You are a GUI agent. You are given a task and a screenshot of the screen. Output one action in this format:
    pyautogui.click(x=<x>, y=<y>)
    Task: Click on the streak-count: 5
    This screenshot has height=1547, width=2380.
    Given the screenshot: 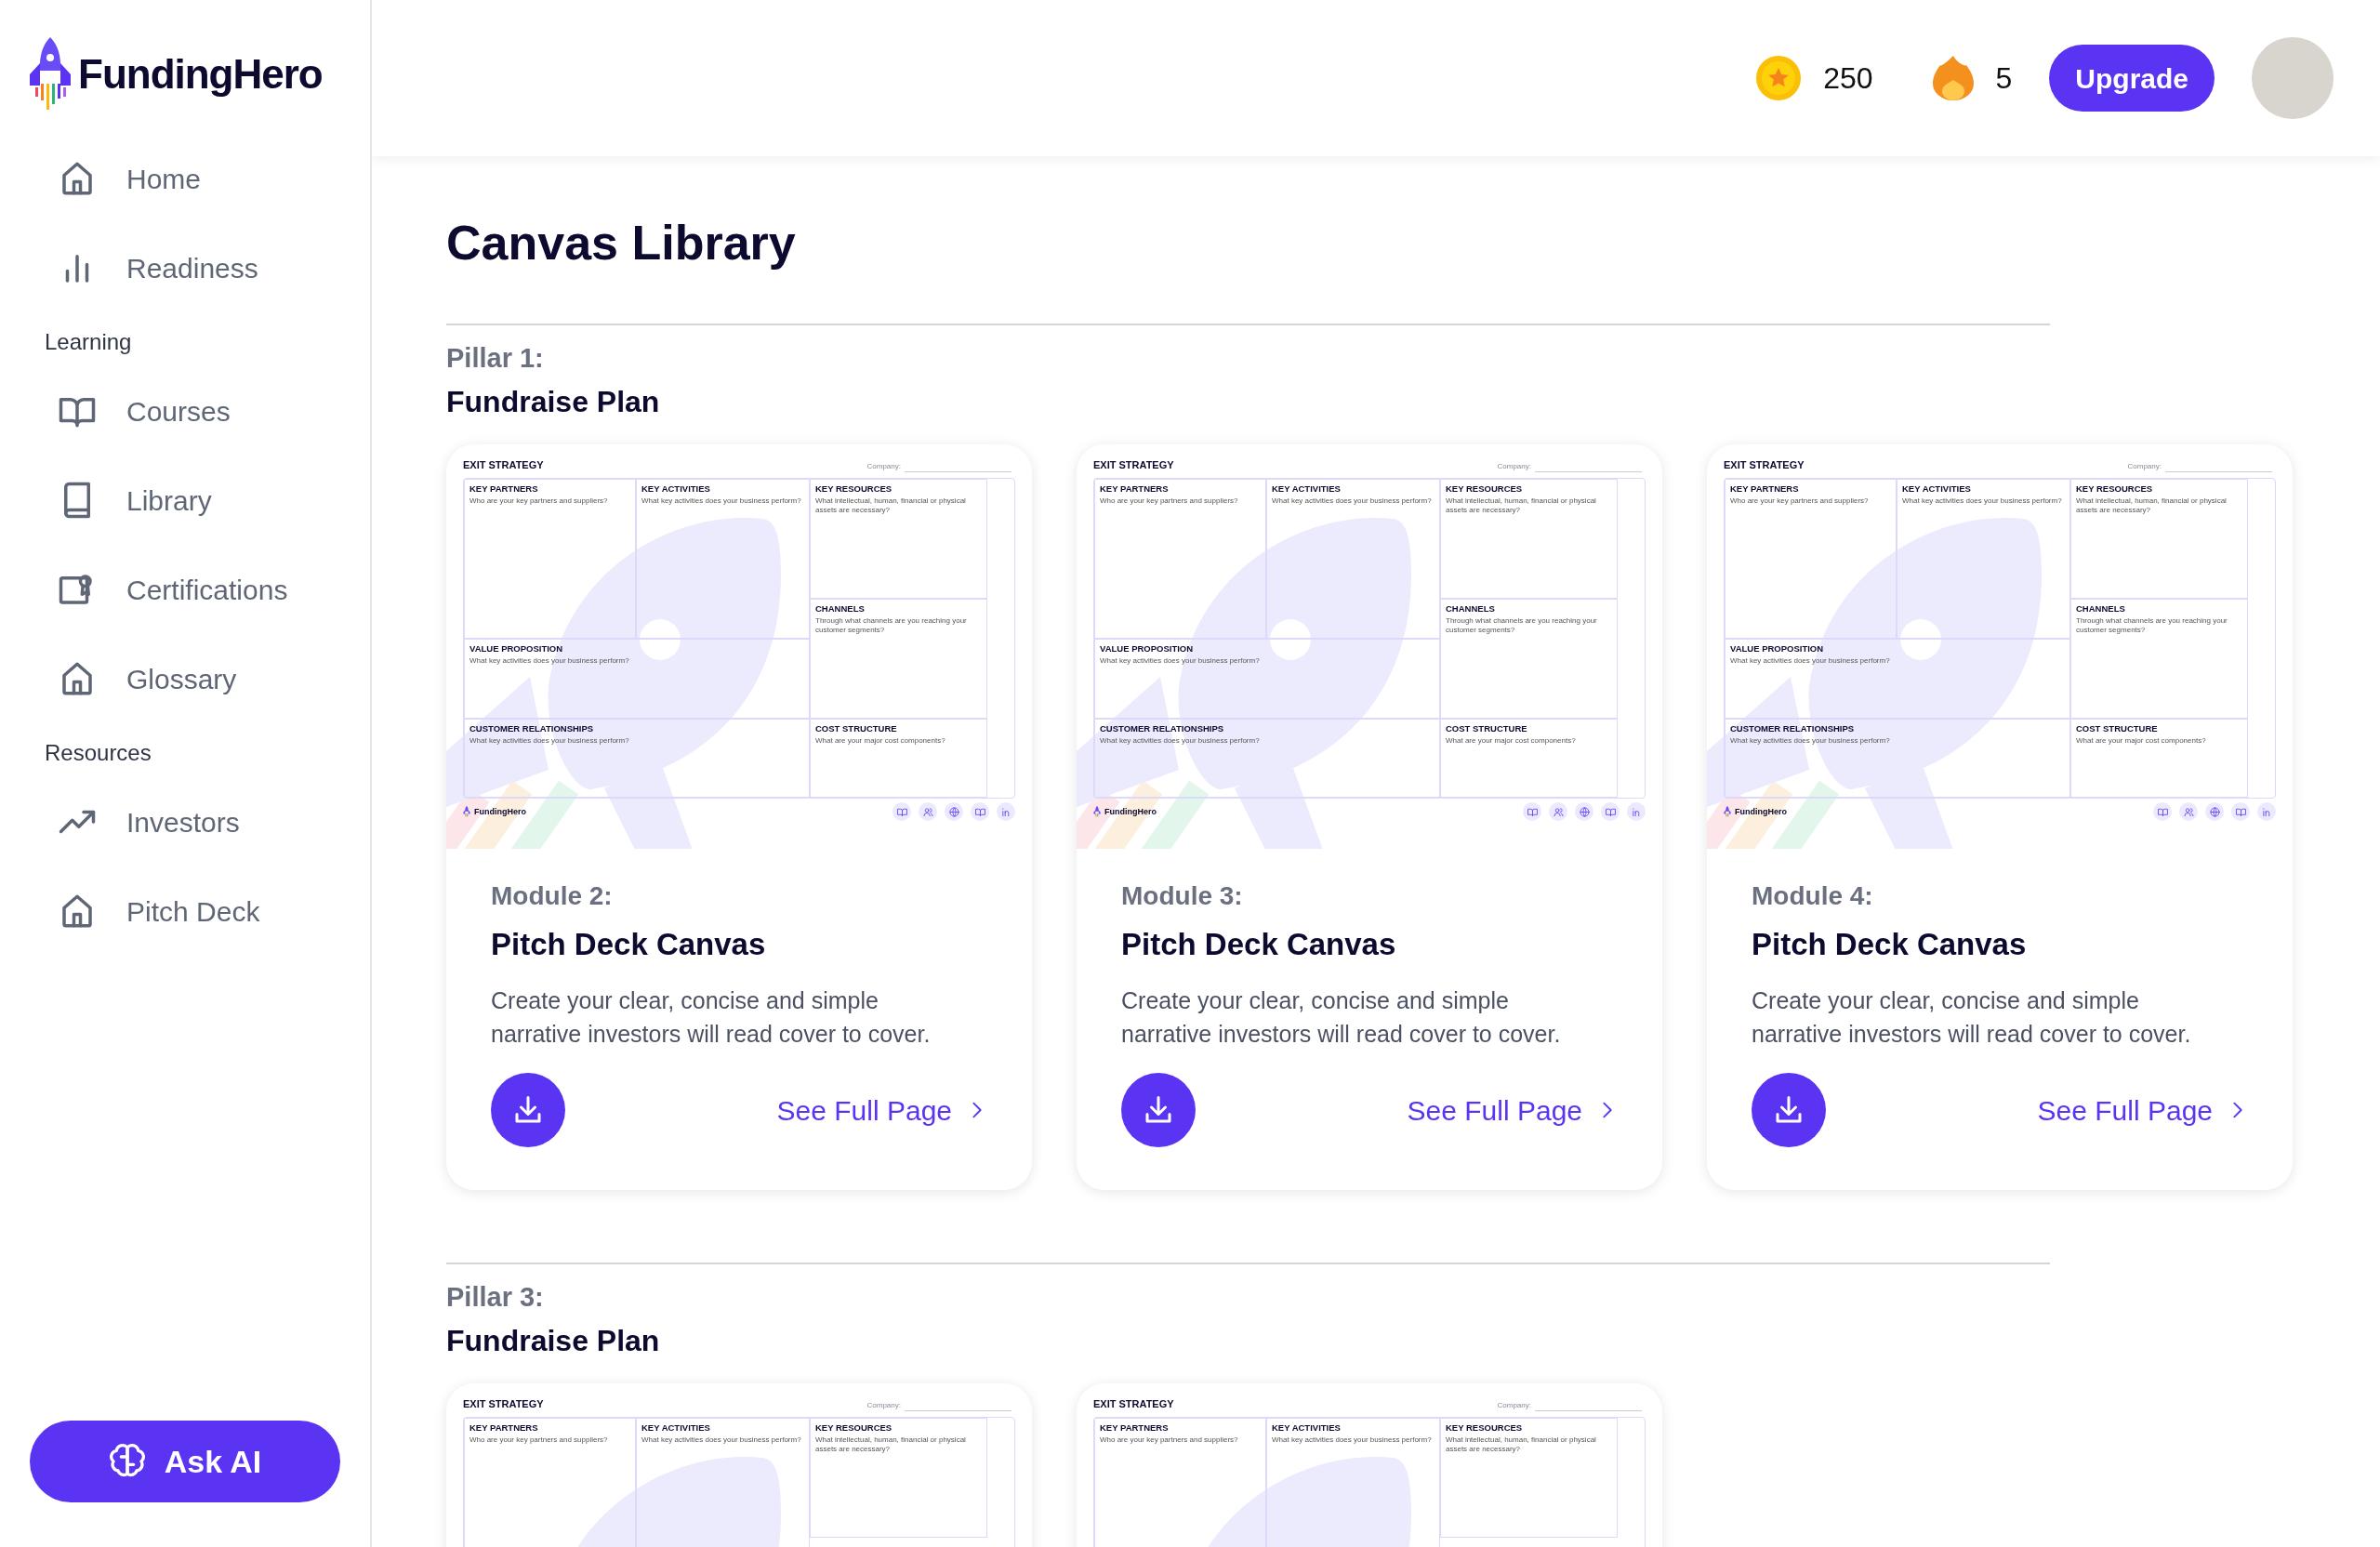 What is the action you would take?
    pyautogui.click(x=2004, y=78)
    